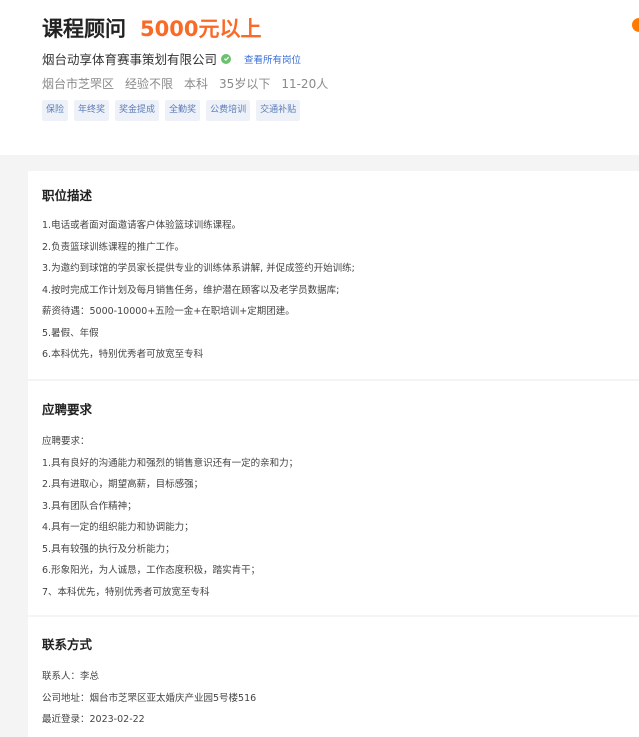 The width and height of the screenshot is (639, 737). Describe the element at coordinates (89, 506) in the screenshot. I see `list-item: 3.具有团队合作精神；` at that location.